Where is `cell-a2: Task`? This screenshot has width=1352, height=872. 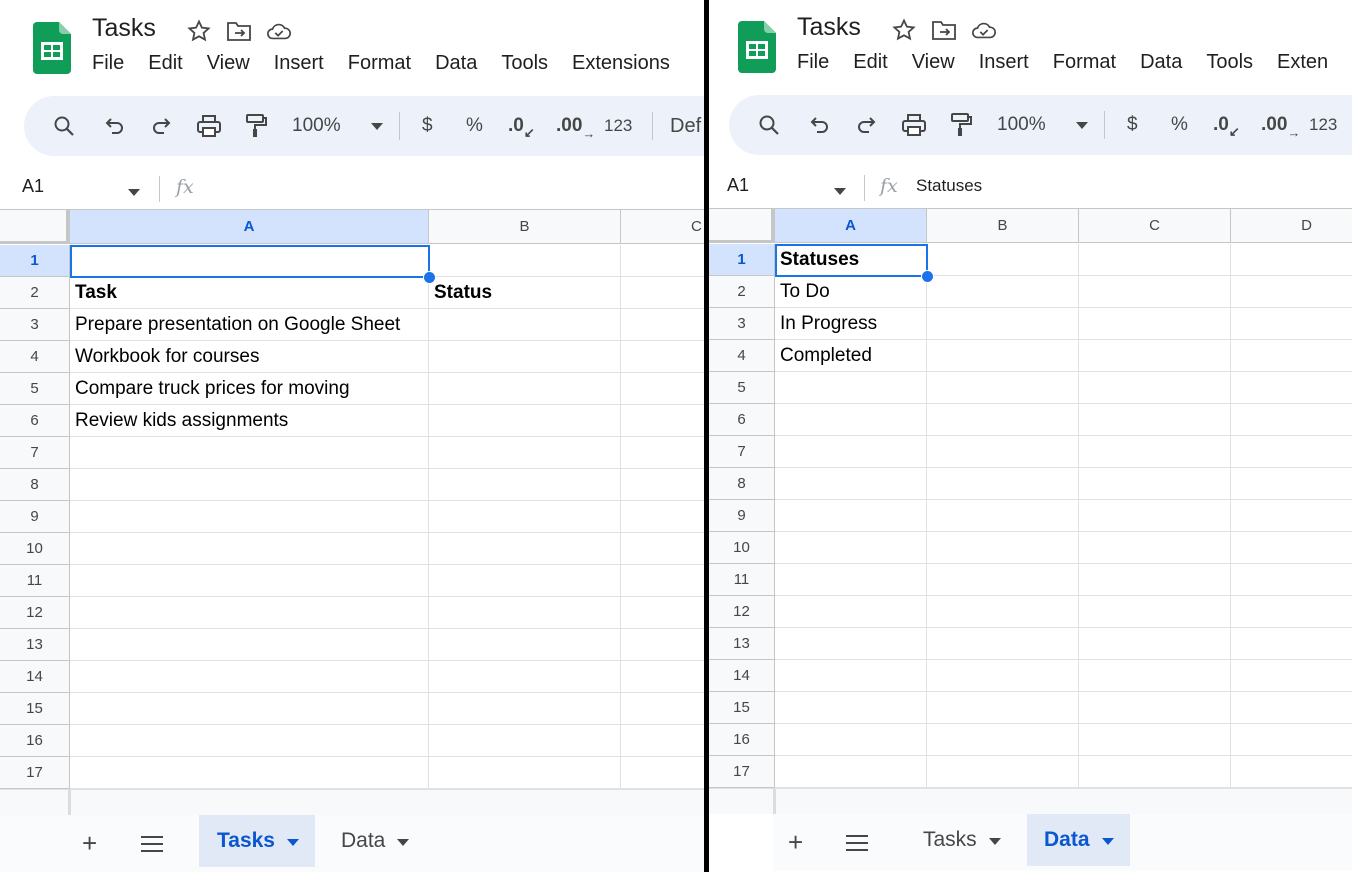 cell-a2: Task is located at coordinates (249, 293).